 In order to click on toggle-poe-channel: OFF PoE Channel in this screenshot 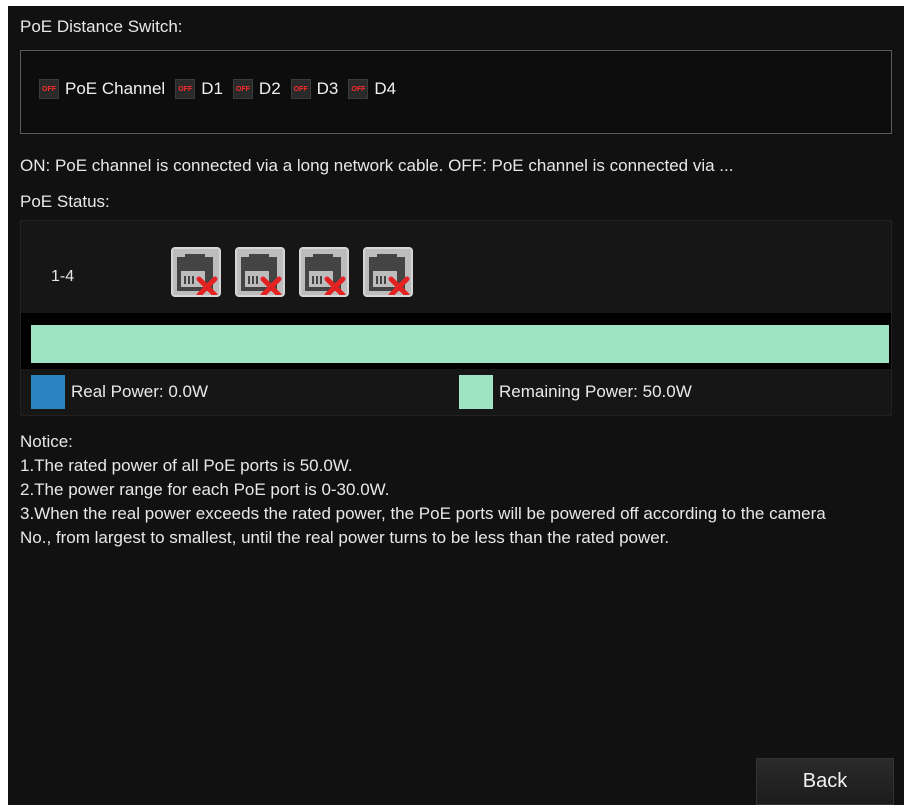, I will do `click(102, 89)`.